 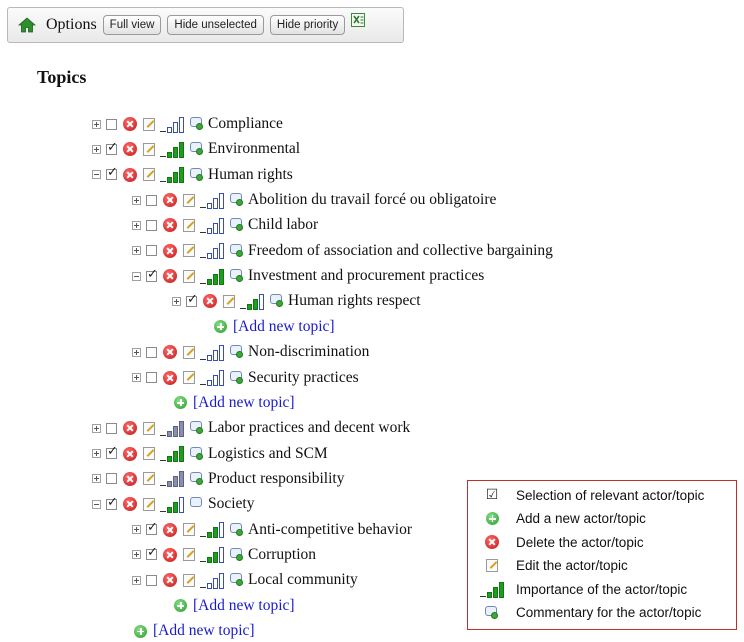 What do you see at coordinates (215, 25) in the screenshot?
I see `hide-unselected-button: Hide unselected` at bounding box center [215, 25].